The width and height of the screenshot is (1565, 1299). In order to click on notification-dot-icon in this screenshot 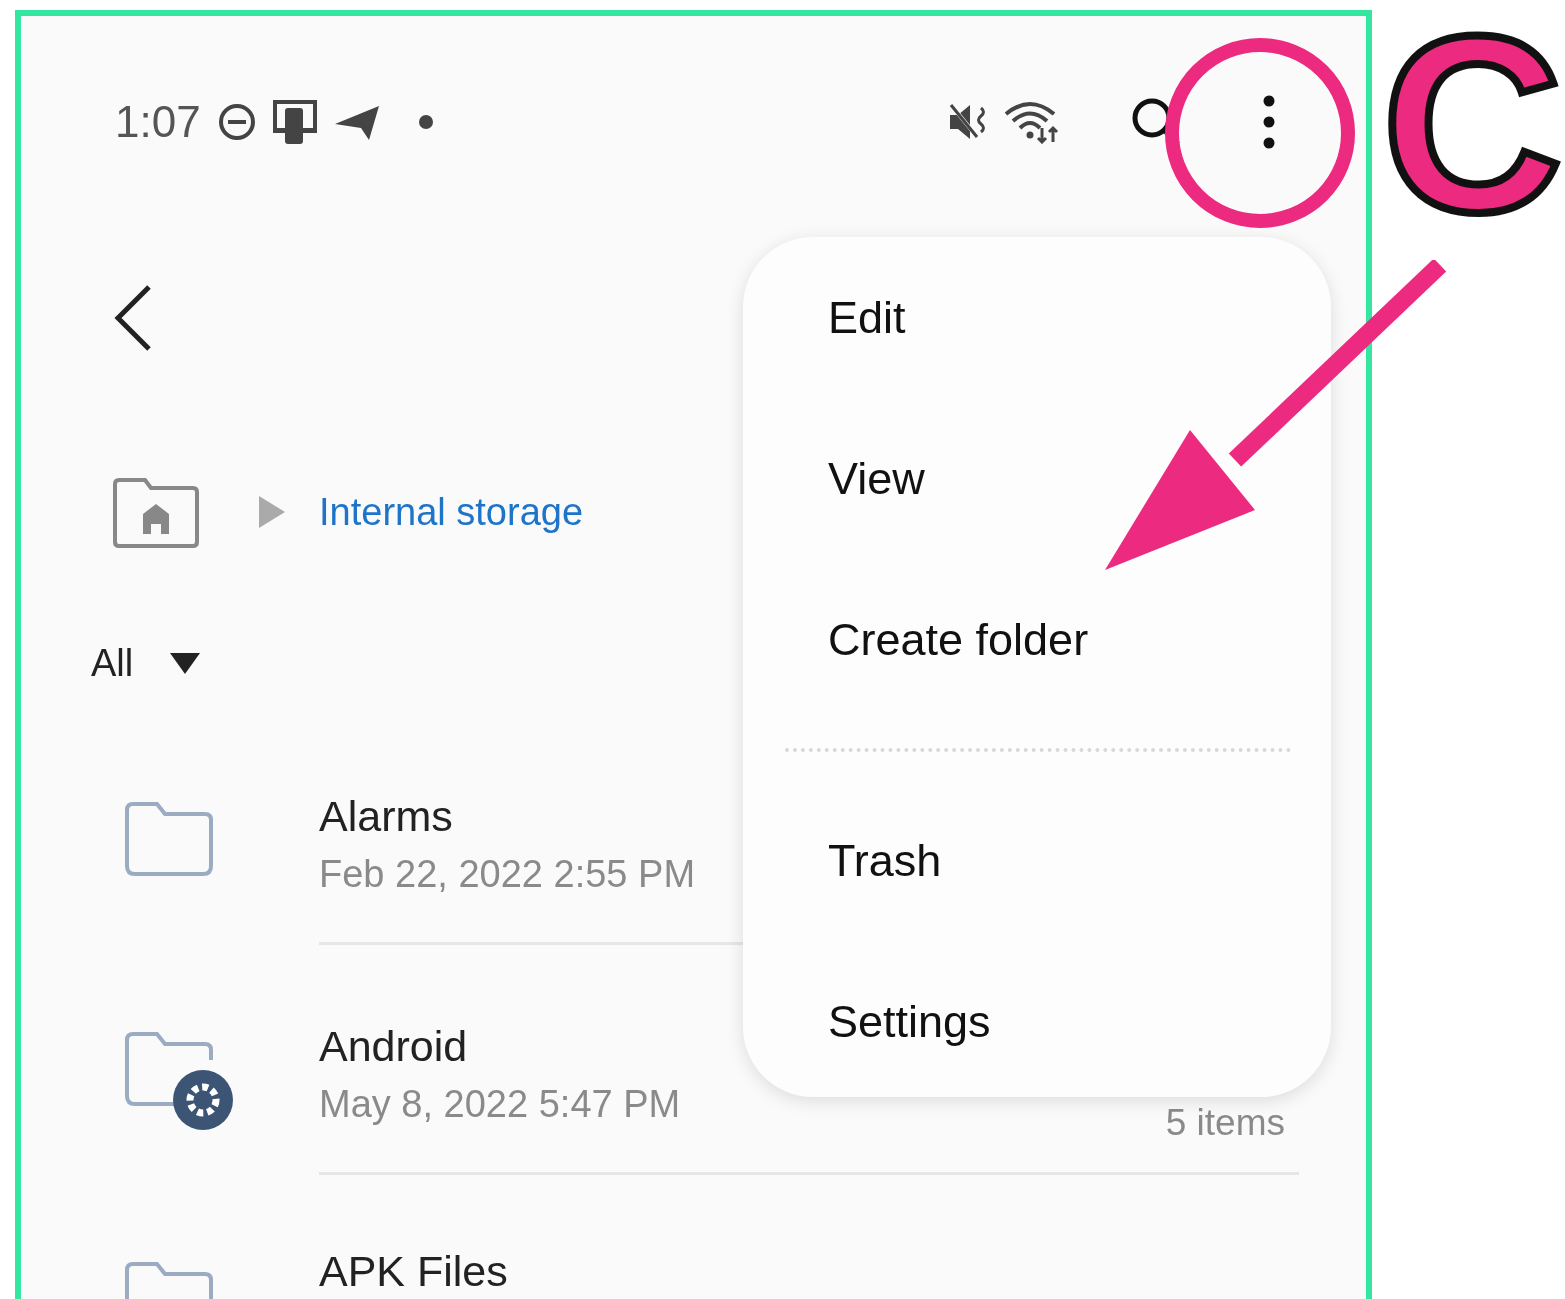, I will do `click(425, 122)`.